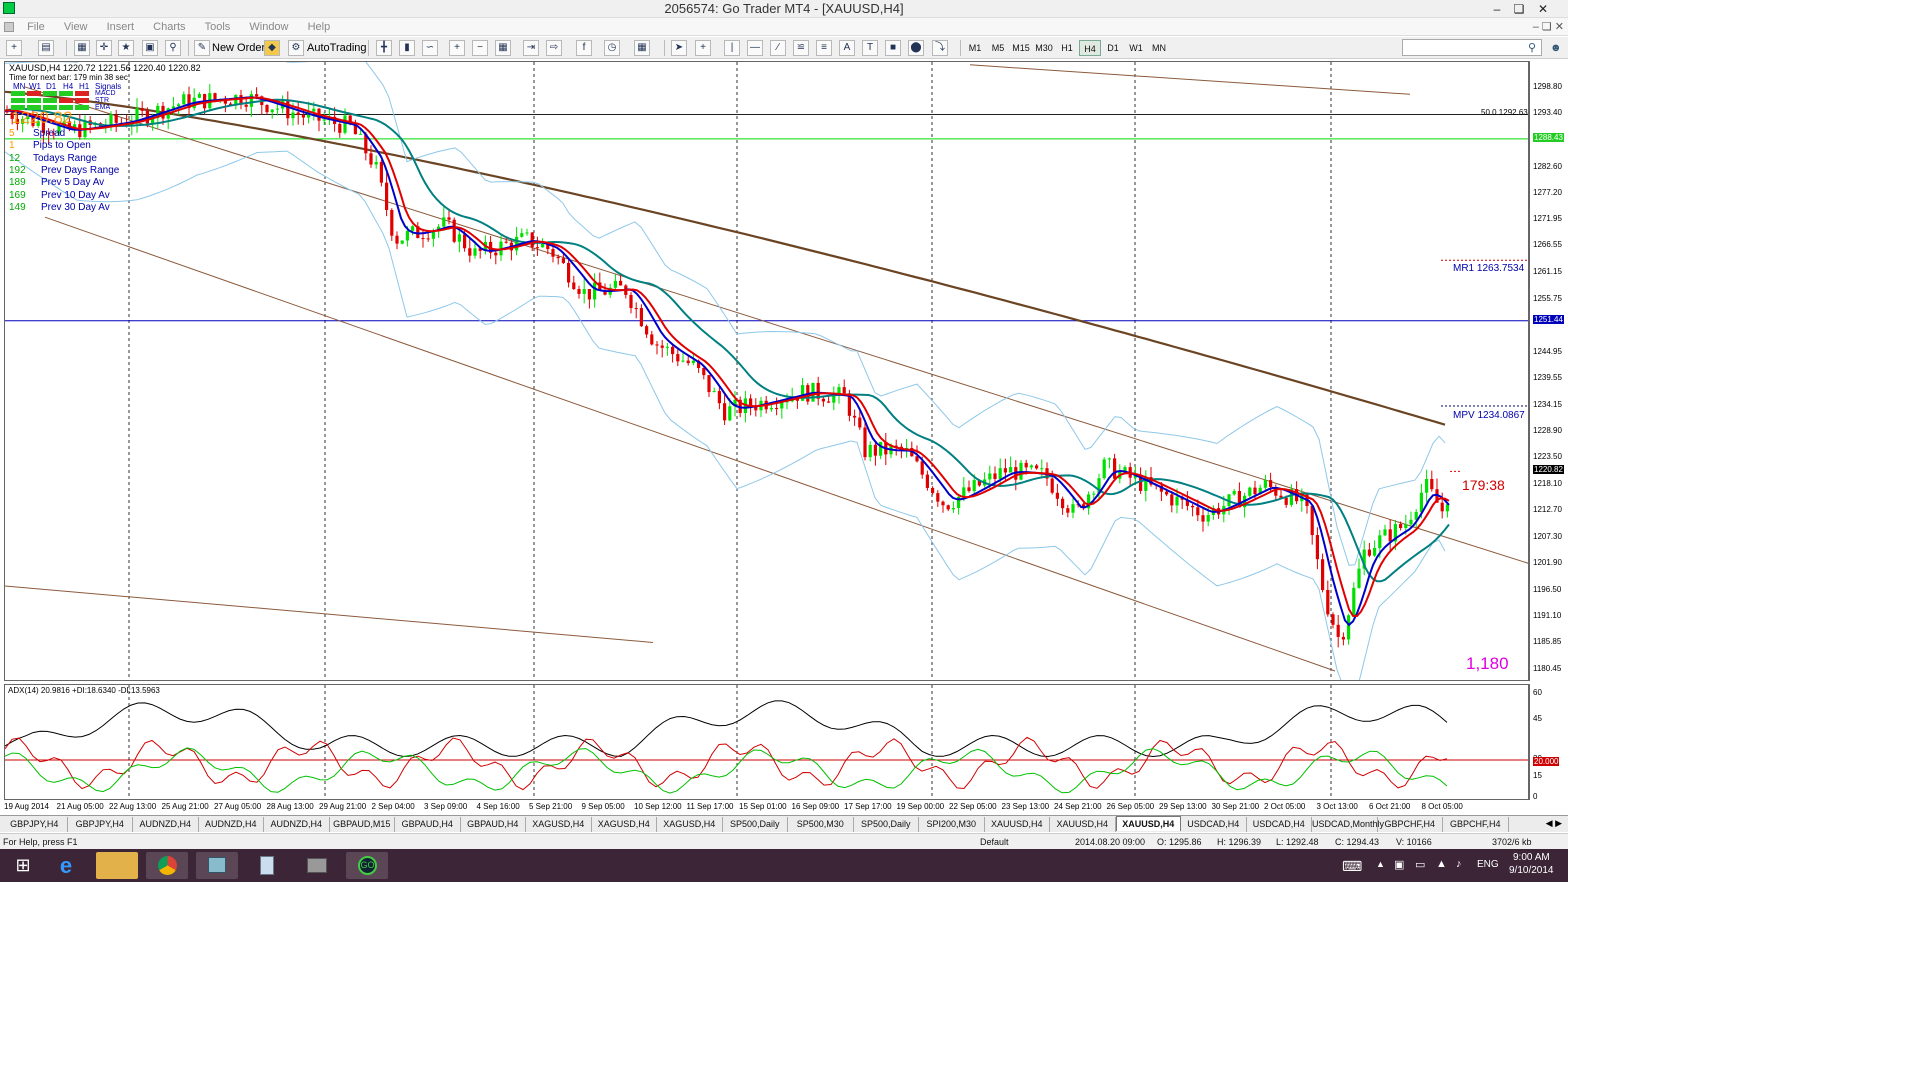 The height and width of the screenshot is (1080, 1920). I want to click on arrows-icon: ⤵, so click(940, 48).